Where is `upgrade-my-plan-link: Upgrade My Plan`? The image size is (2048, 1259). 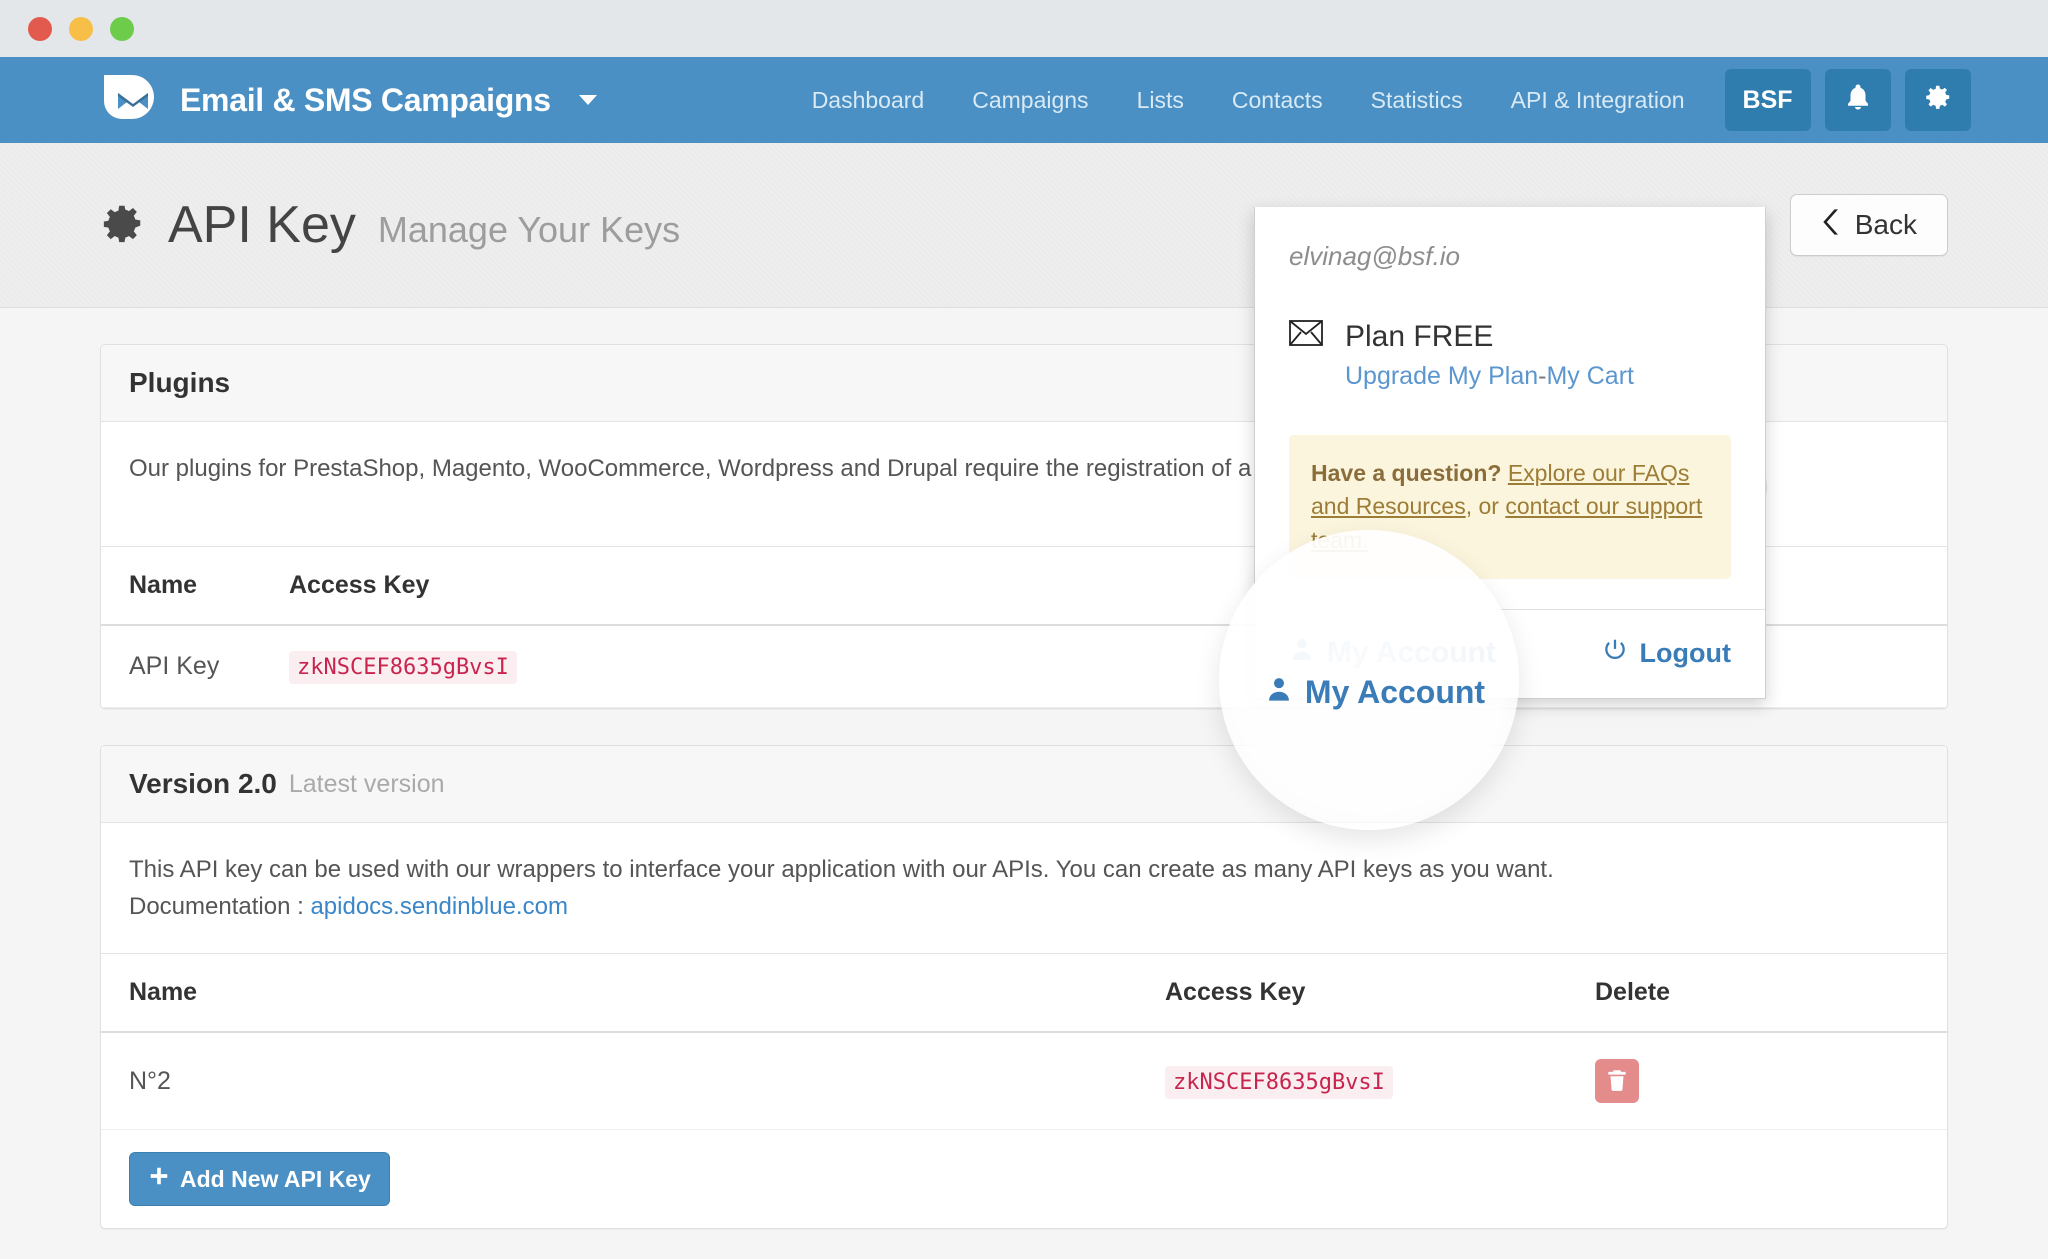
upgrade-my-plan-link: Upgrade My Plan is located at coordinates (1441, 376).